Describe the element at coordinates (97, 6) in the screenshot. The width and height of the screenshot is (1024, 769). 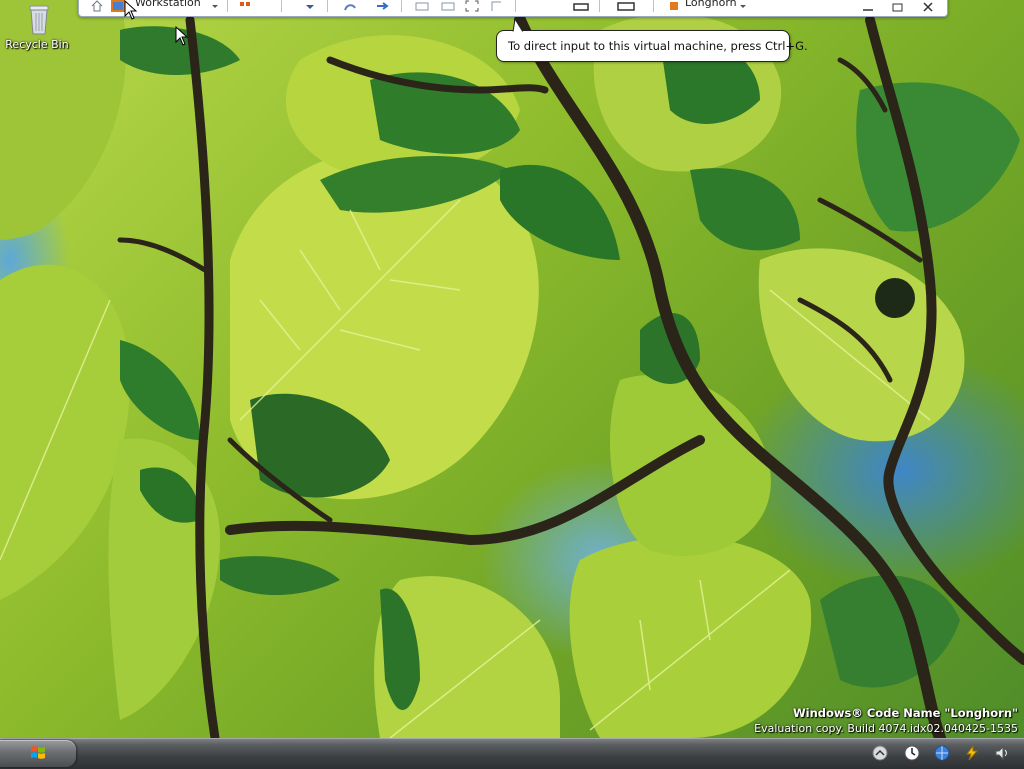
I see `home-icon` at that location.